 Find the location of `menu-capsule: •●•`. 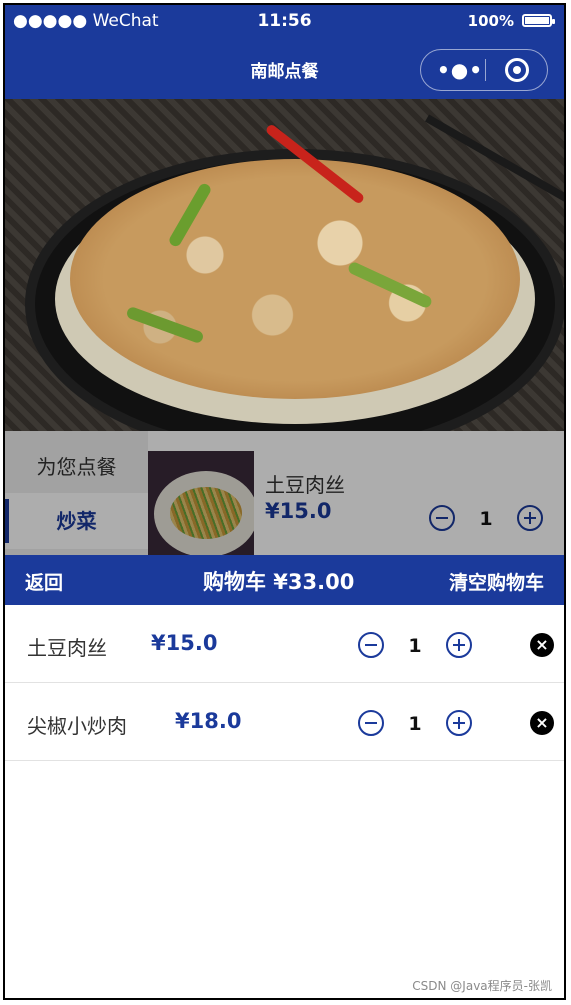

menu-capsule: •●• is located at coordinates (484, 70).